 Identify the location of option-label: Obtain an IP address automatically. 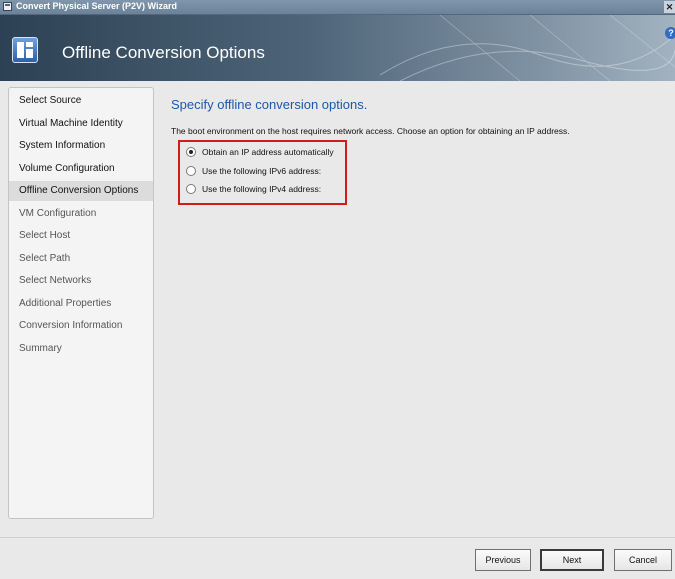
(268, 152).